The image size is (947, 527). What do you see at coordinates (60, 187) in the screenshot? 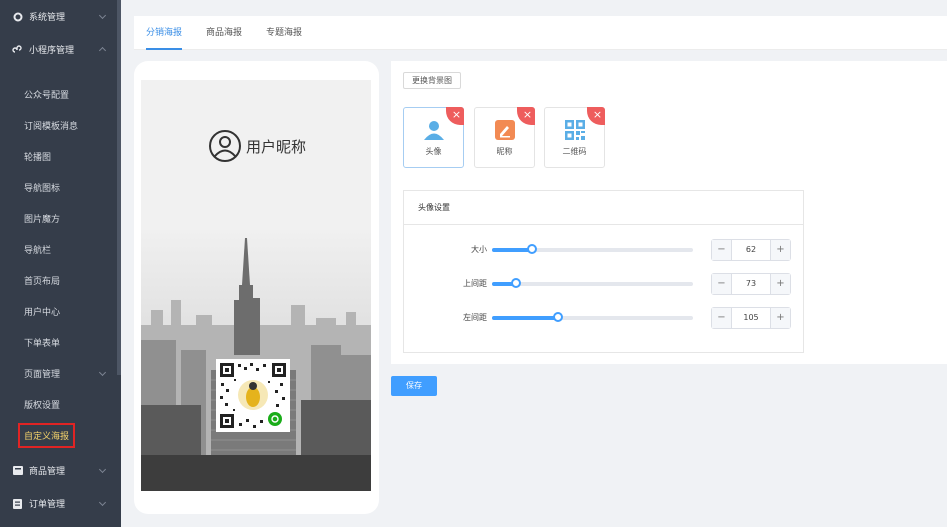
I see `sidebar-item-nav-icons: 导航图标` at bounding box center [60, 187].